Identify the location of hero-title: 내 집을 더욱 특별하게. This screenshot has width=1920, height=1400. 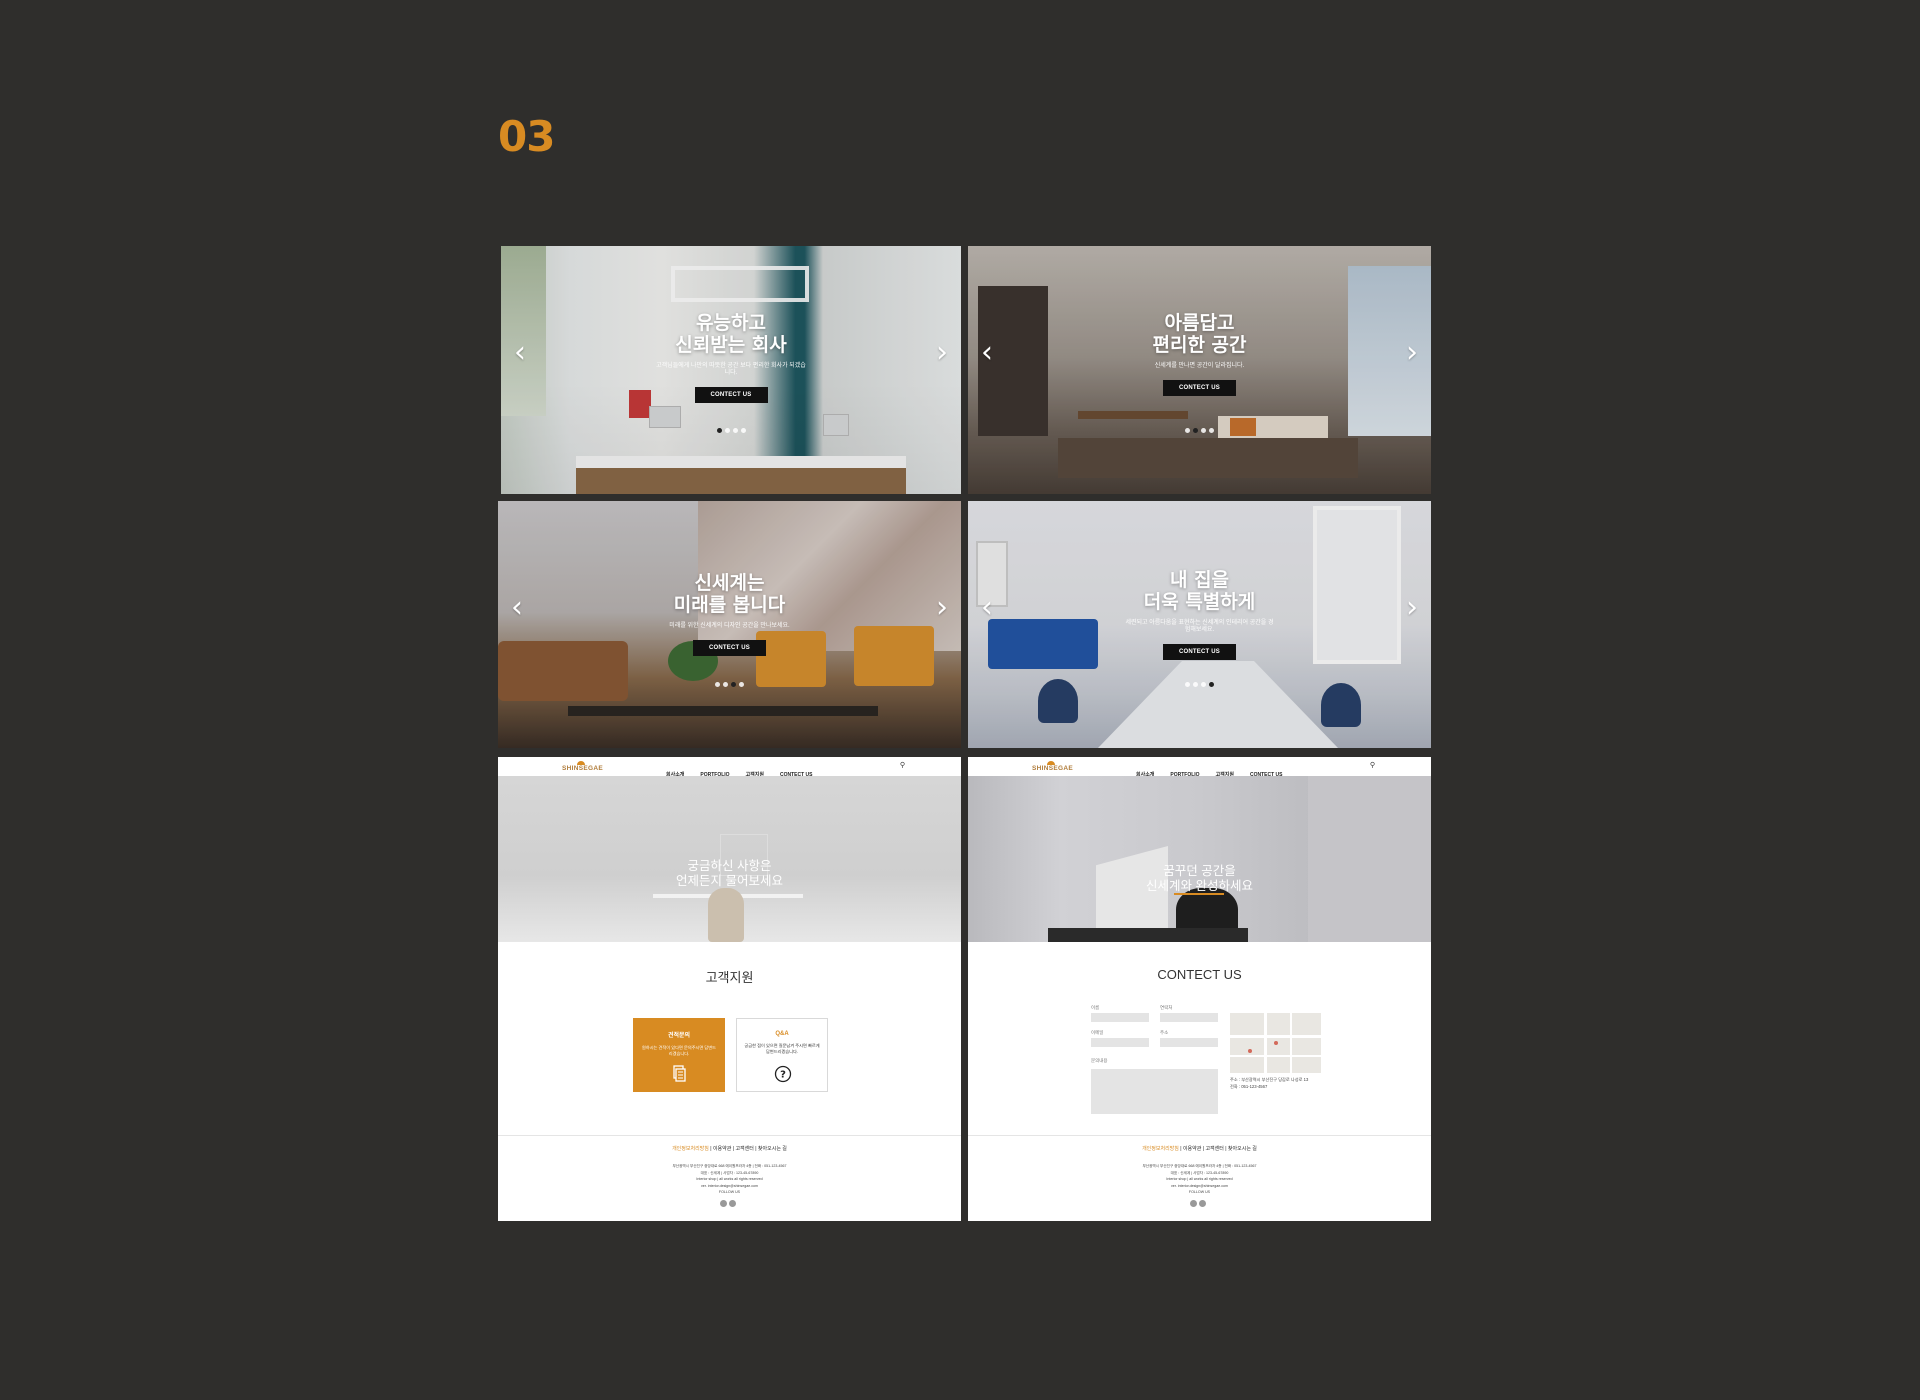
(1199, 591).